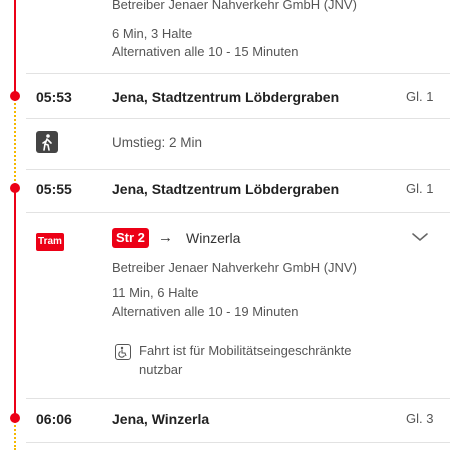  I want to click on stop-time: 05:53, so click(54, 97).